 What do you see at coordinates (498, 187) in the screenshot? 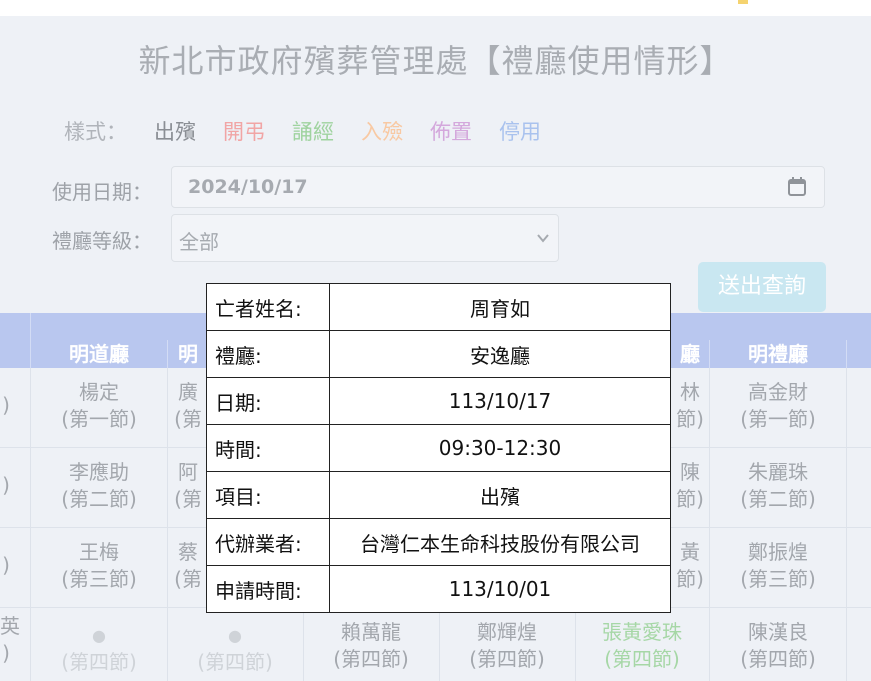
I see `date-input: 2024/10/17` at bounding box center [498, 187].